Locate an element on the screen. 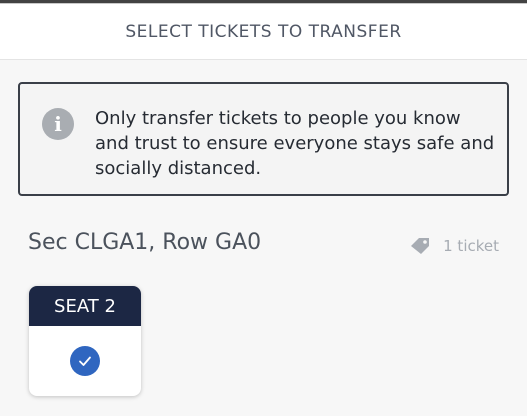 Image resolution: width=527 pixels, height=416 pixels. ticket-count: 1 ticket is located at coordinates (454, 246).